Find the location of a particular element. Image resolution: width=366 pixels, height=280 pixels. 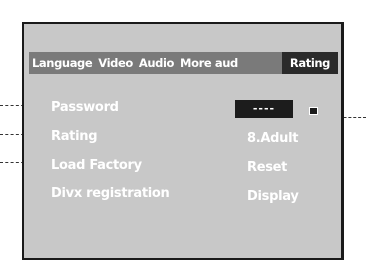

load-factory-label: Load Factory is located at coordinates (96, 165).